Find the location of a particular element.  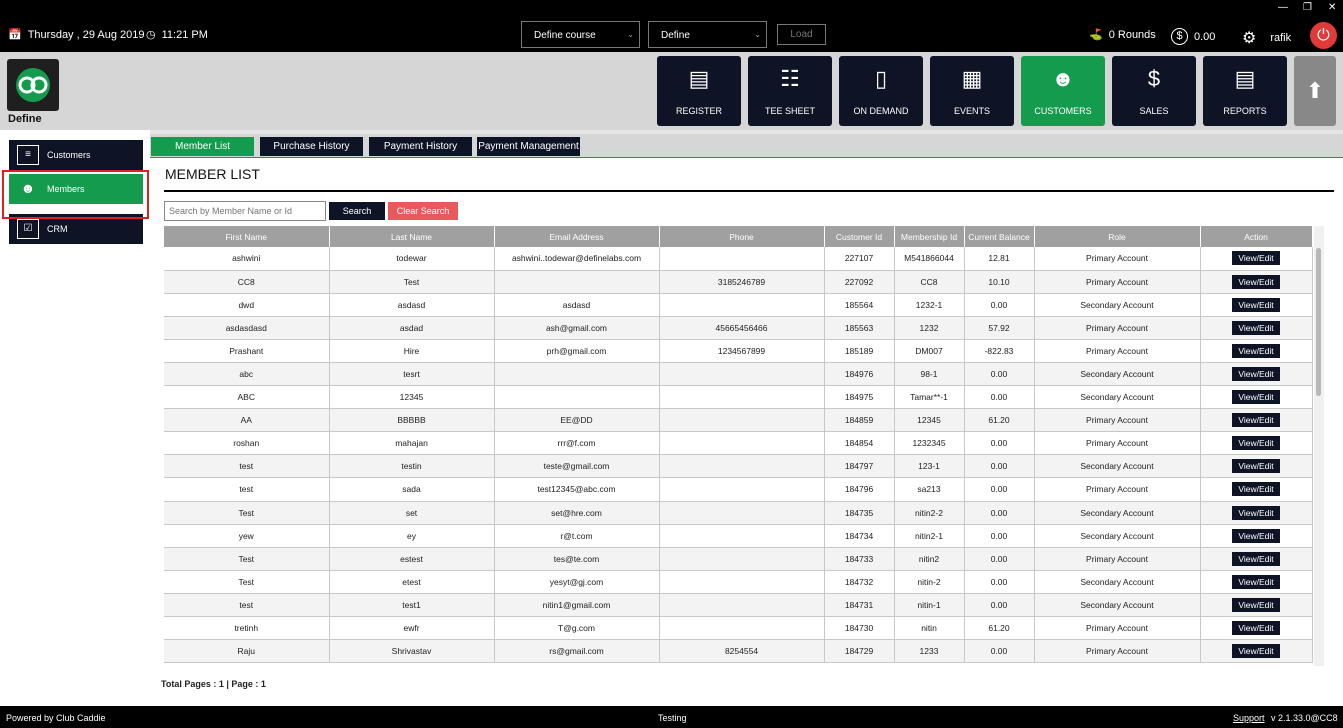

table-cell: ashwini..todewar@definelabs.com is located at coordinates (577, 259).